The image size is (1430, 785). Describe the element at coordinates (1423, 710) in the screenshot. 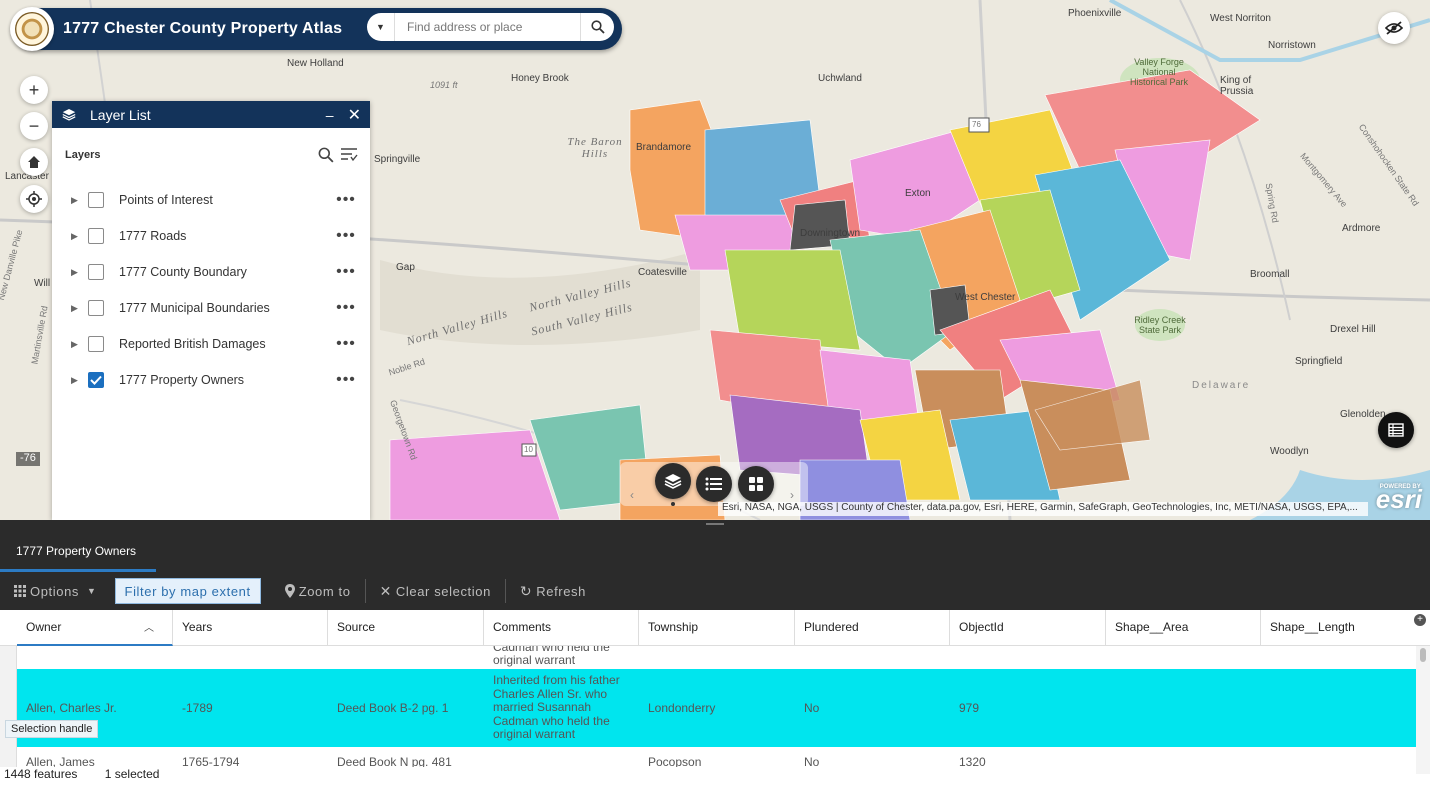

I see `table-scrollbar` at that location.